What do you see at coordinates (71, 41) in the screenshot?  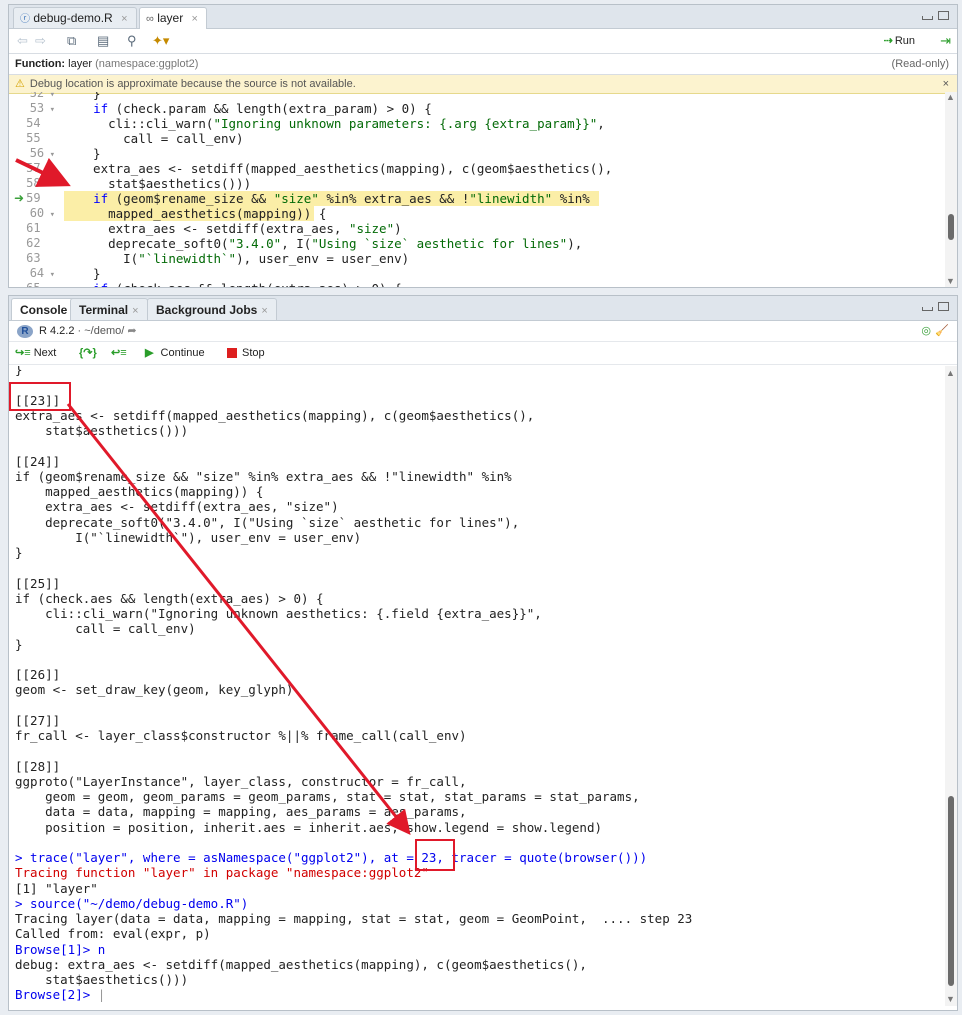 I see `show-in-window-icon: ⧉` at bounding box center [71, 41].